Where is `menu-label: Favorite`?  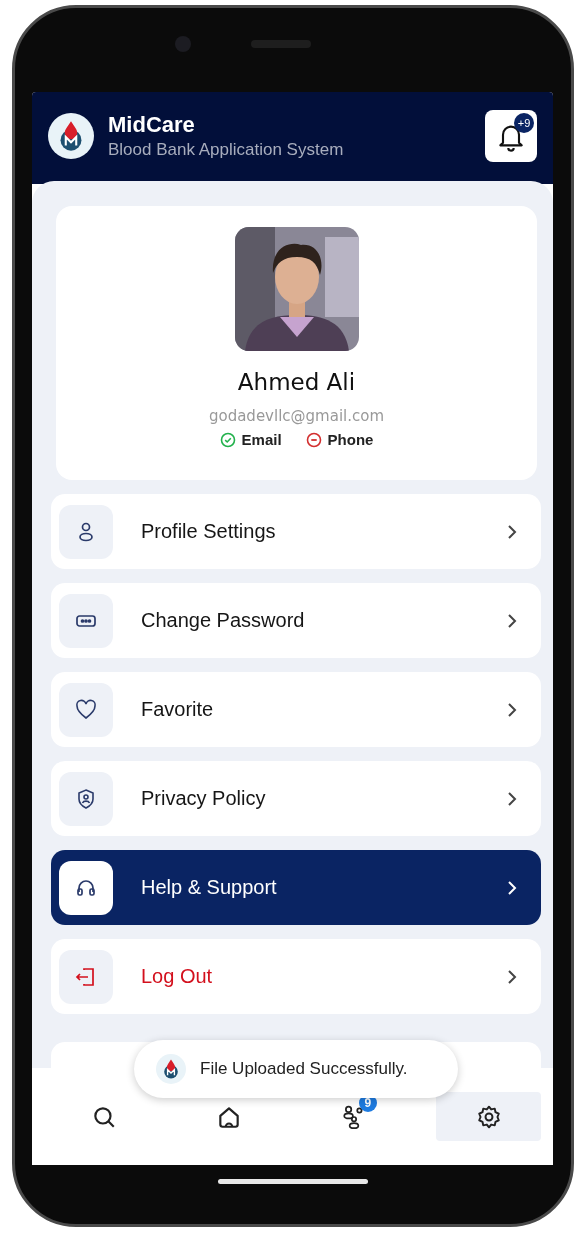
menu-label: Favorite is located at coordinates (178, 709).